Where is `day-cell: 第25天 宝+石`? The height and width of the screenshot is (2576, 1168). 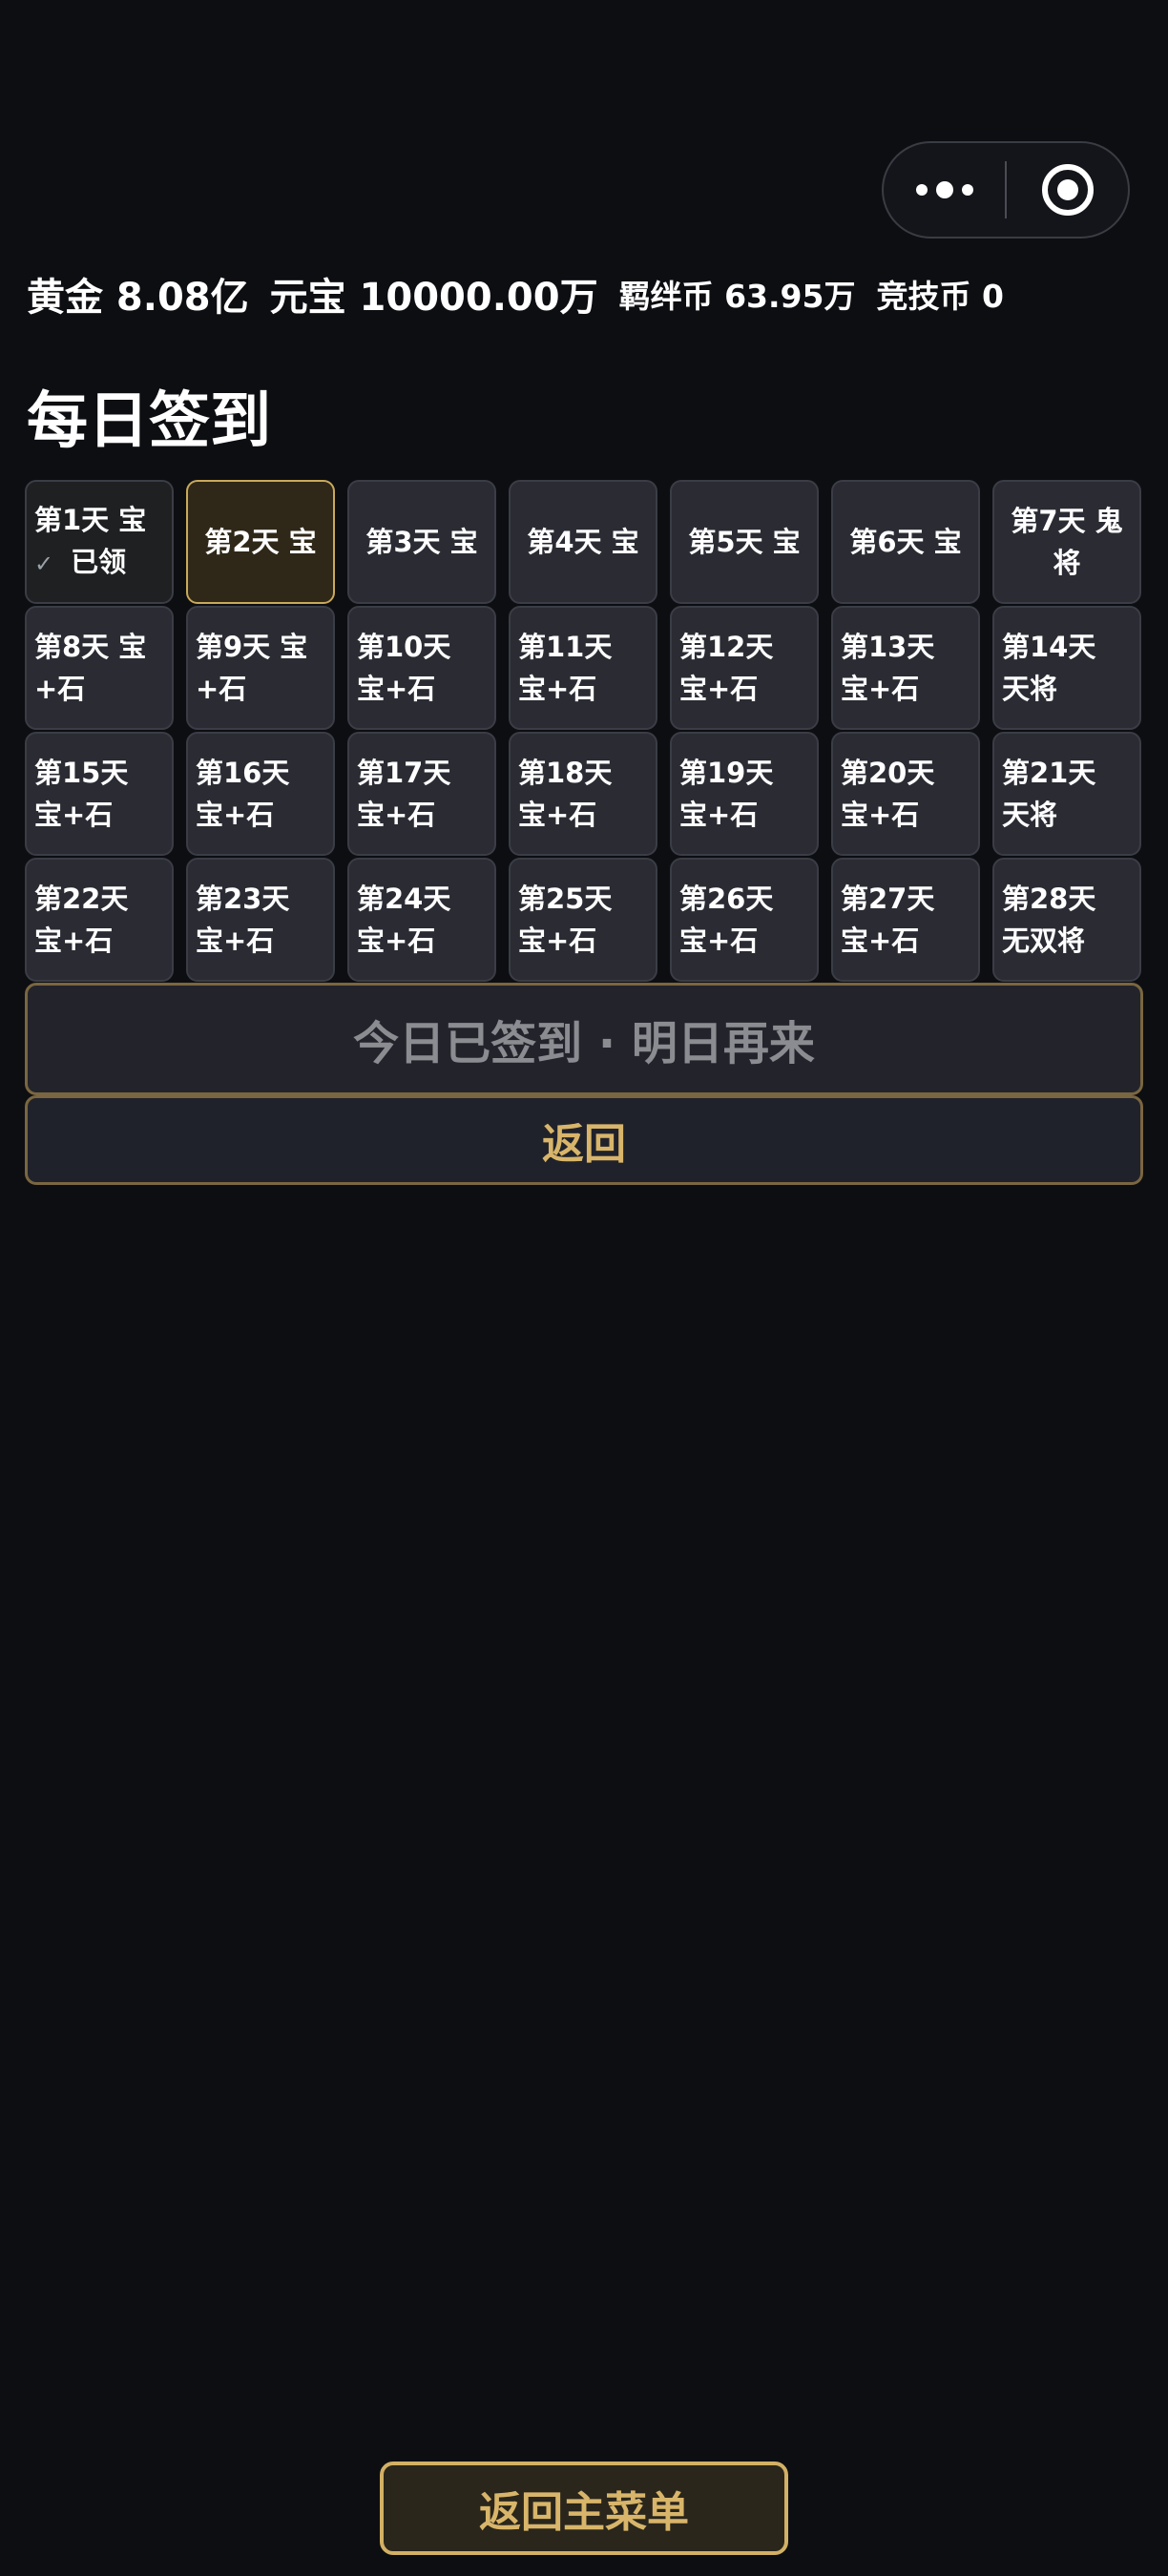 day-cell: 第25天 宝+石 is located at coordinates (583, 920).